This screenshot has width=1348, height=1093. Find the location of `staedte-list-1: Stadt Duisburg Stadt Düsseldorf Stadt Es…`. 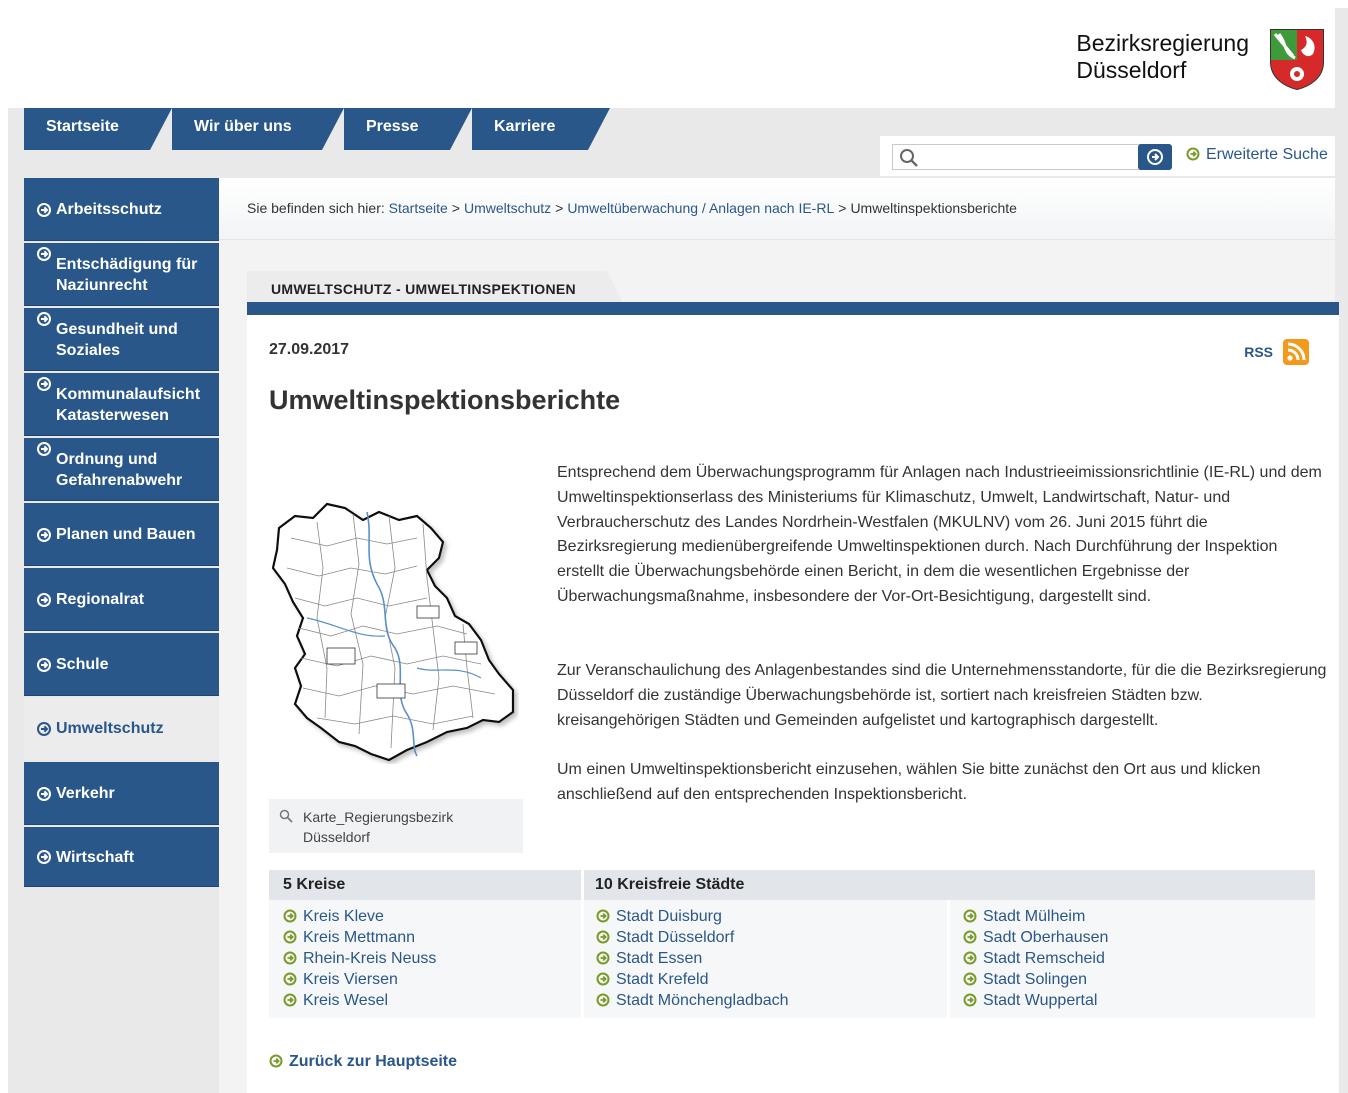

staedte-list-1: Stadt Duisburg Stadt Düsseldorf Stadt Es… is located at coordinates (692, 958).